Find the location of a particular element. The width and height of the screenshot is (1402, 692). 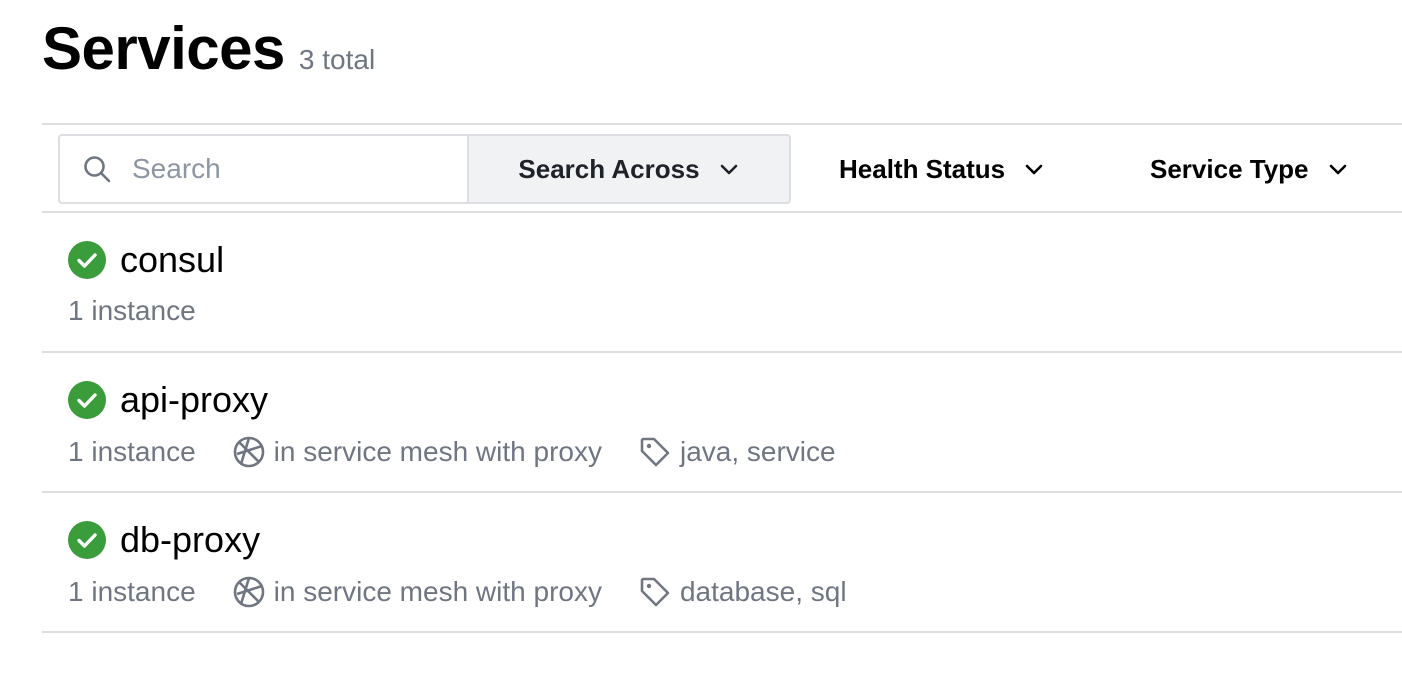

service-title: api-proxy is located at coordinates (168, 400).